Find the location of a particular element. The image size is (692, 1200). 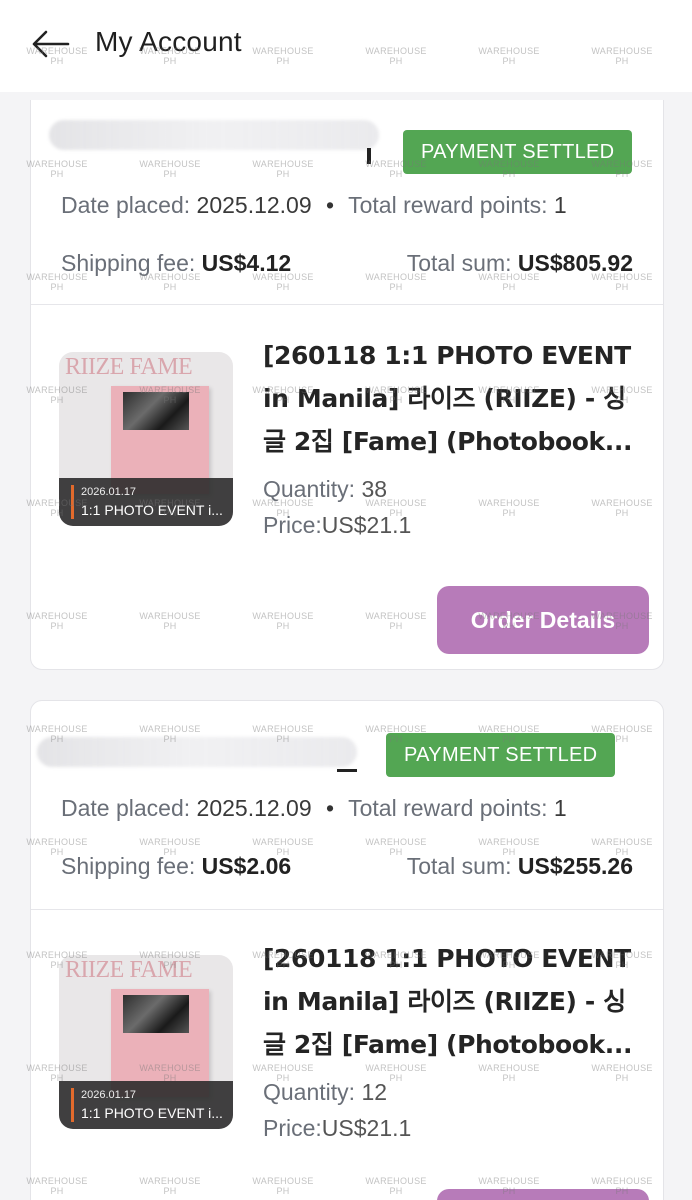

arrow-left-icon is located at coordinates (51, 44).